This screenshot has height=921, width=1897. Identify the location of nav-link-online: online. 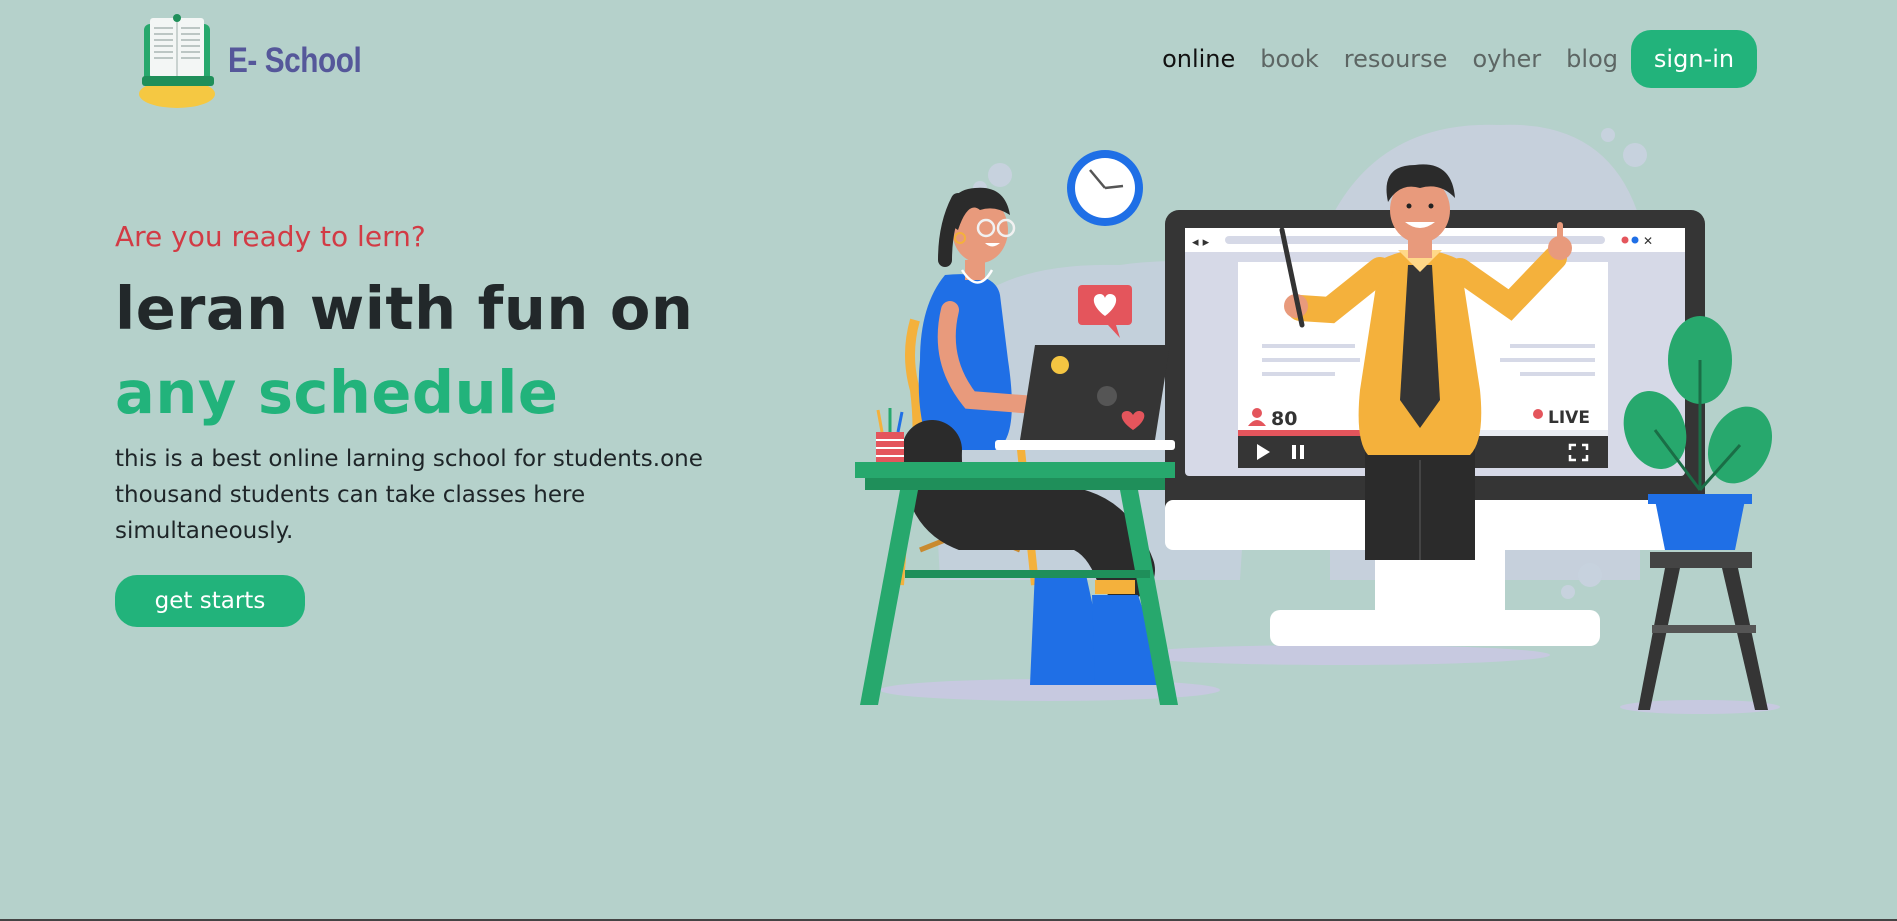
(1198, 59).